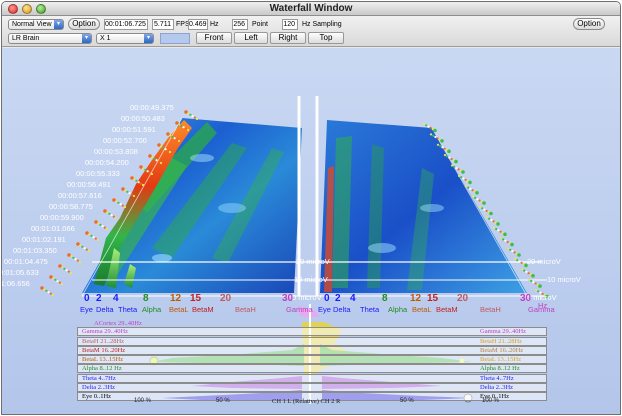 This screenshot has width=622, height=416. What do you see at coordinates (62, 217) in the screenshot?
I see `timestamp-label: 00:00:59.900` at bounding box center [62, 217].